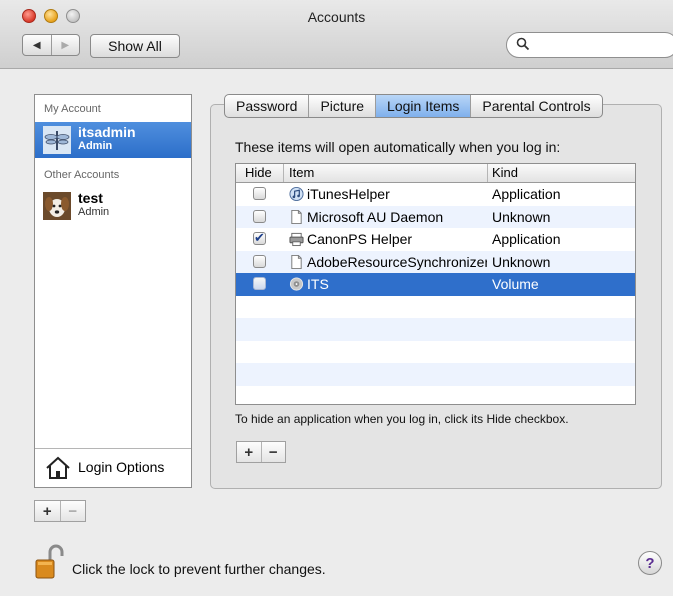 Image resolution: width=673 pixels, height=596 pixels. I want to click on search-field, so click(589, 45).